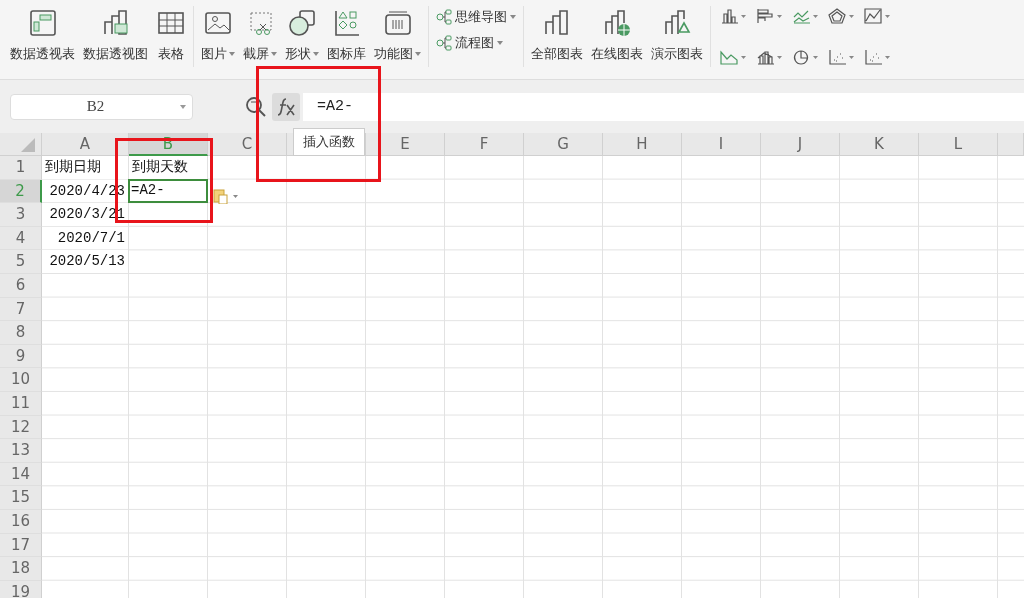 The width and height of the screenshot is (1024, 598). I want to click on column-header: L, so click(958, 144).